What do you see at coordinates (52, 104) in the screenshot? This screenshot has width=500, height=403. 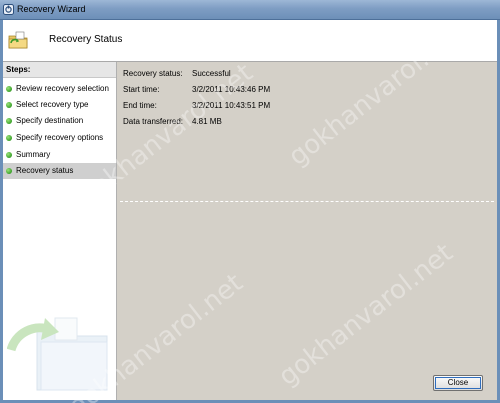 I see `step-label: Select recovery type` at bounding box center [52, 104].